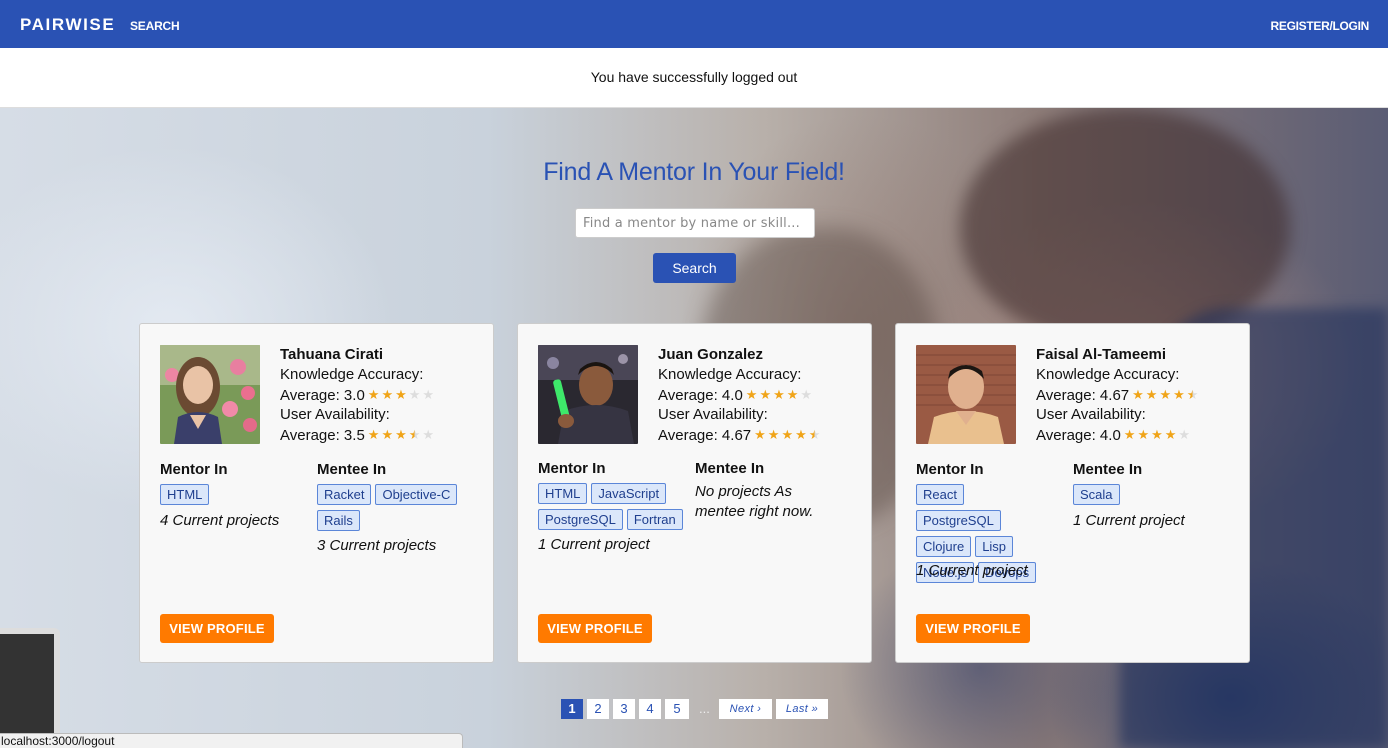  What do you see at coordinates (598, 709) in the screenshot?
I see `pagination-page-2: 2` at bounding box center [598, 709].